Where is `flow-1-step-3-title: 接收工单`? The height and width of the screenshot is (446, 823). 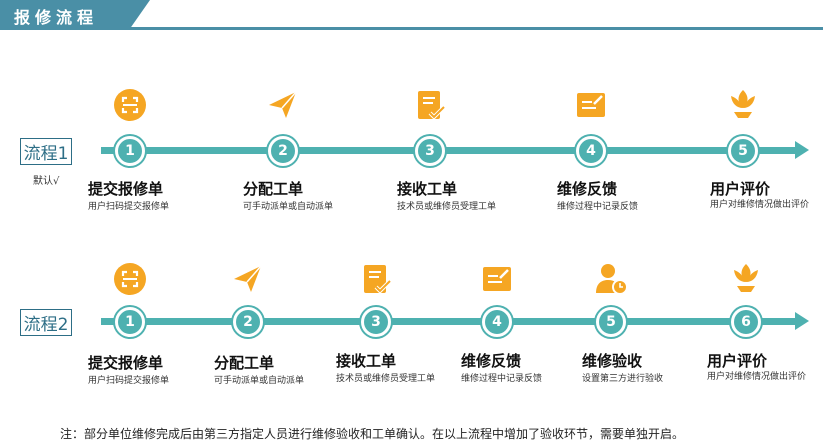 flow-1-step-3-title: 接收工单 is located at coordinates (427, 189).